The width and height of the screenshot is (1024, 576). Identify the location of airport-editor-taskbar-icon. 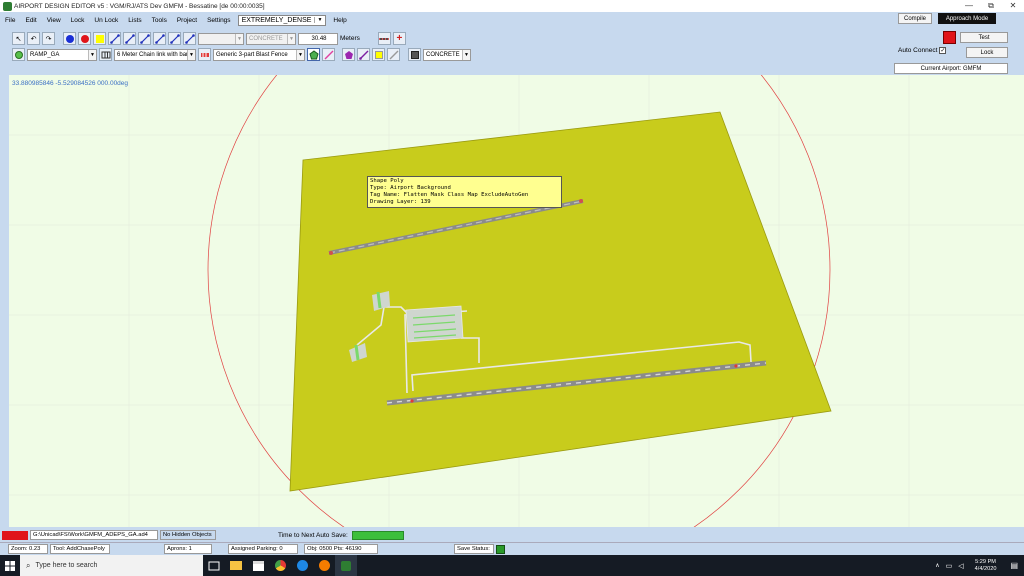
(346, 565).